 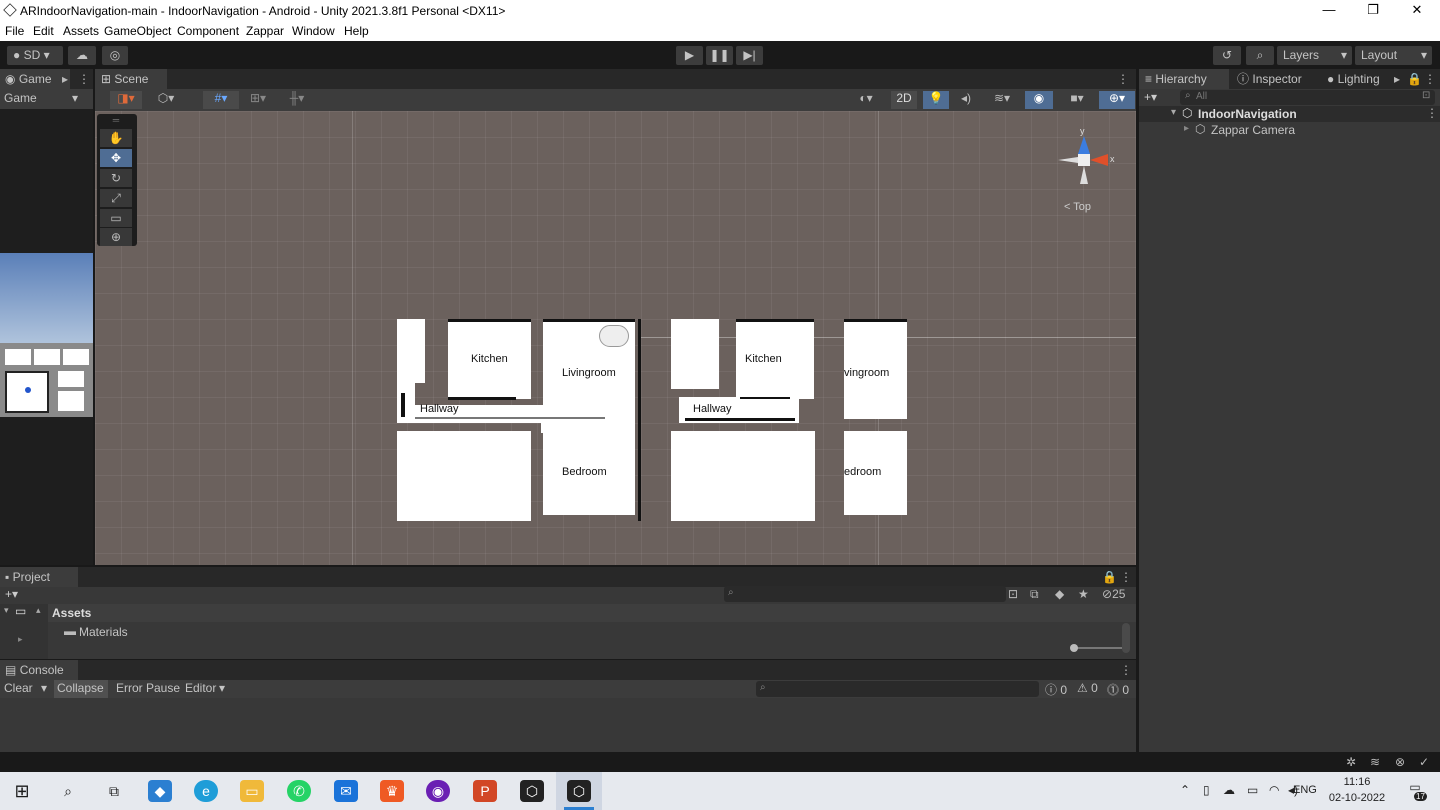 I want to click on layers-dropdown: Layers ▾, so click(x=1314, y=55).